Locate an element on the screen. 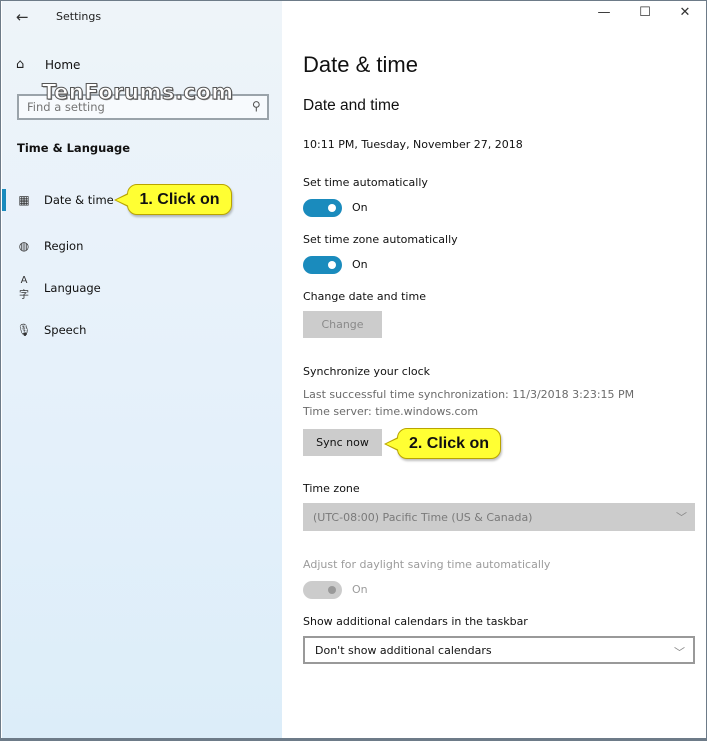  sidebar-item-language: A字 Language is located at coordinates (142, 288).